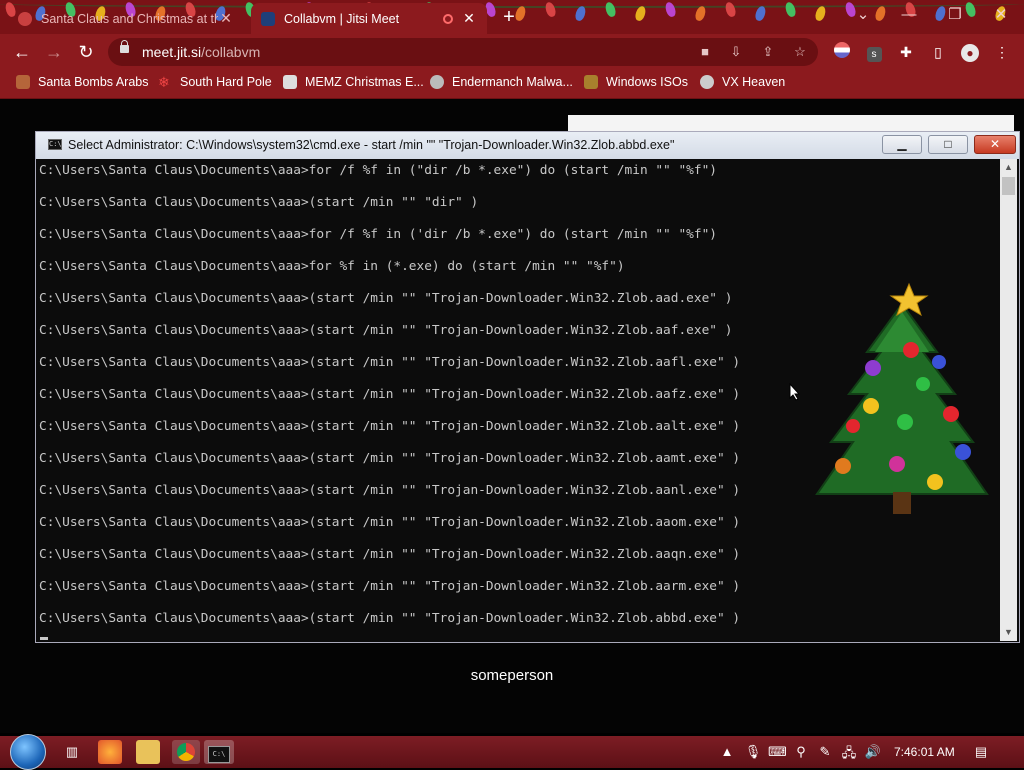 Image resolution: width=1024 pixels, height=770 pixels. Describe the element at coordinates (801, 752) in the screenshot. I see `search-tray-icon: ⚲` at that location.